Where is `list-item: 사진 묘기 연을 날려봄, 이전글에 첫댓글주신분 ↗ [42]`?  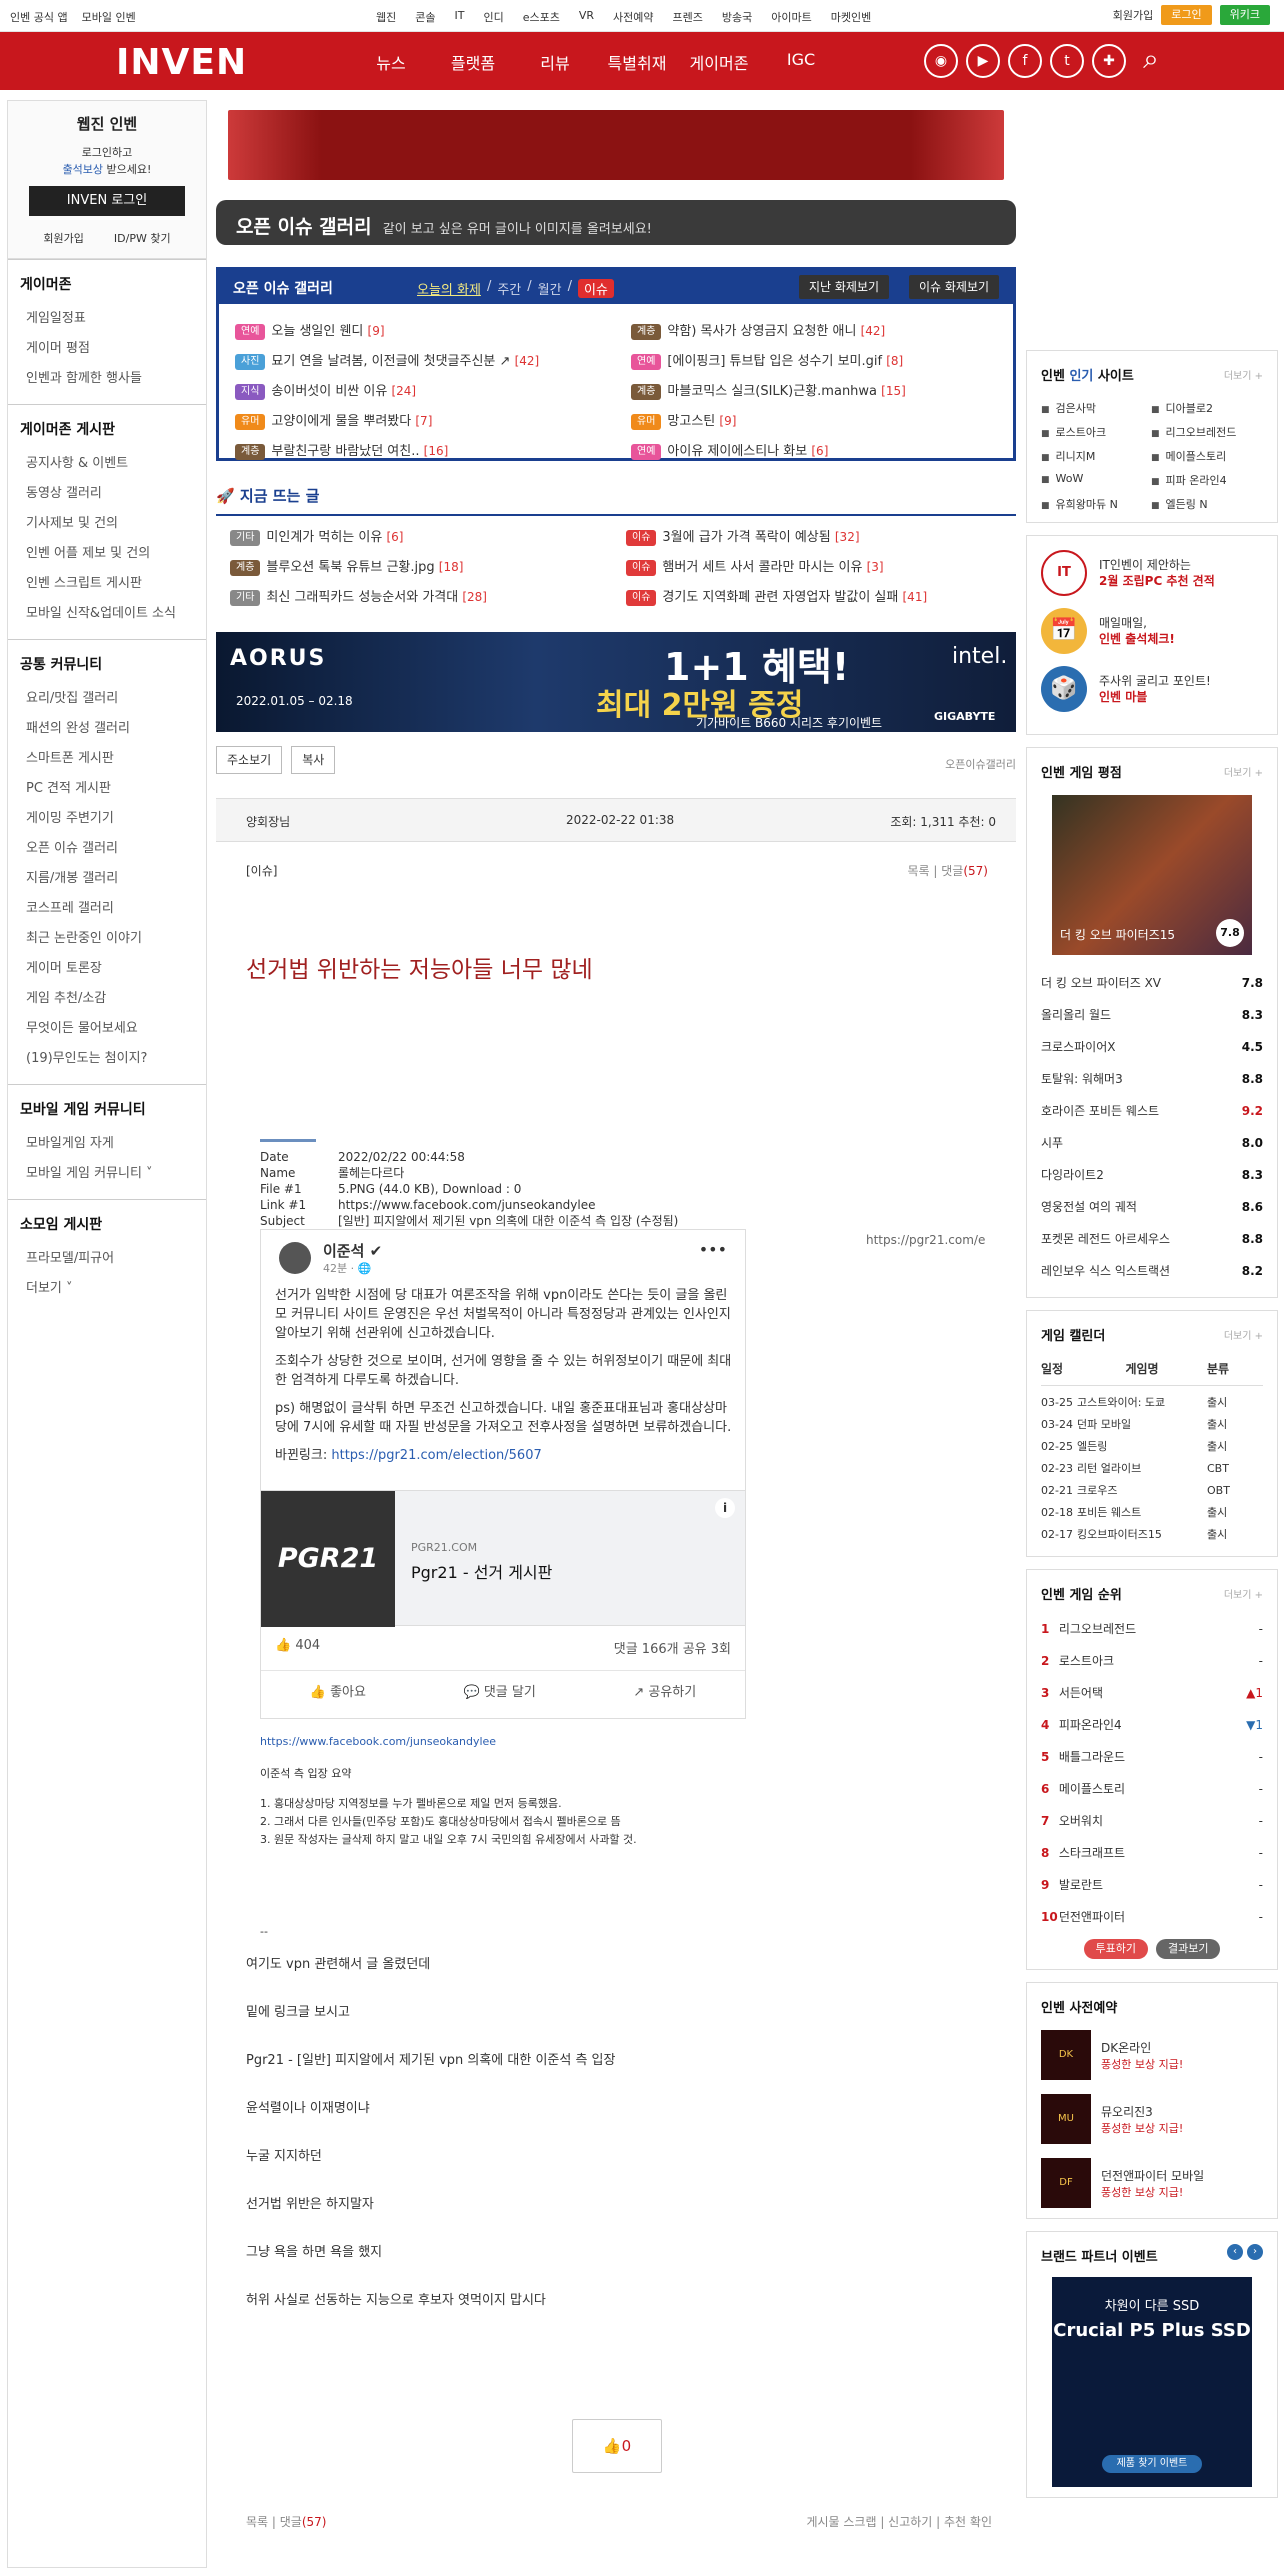
list-item: 사진 묘기 연을 날려봄, 이전글에 첫댓글주신분 ↗ [42] is located at coordinates (427, 361).